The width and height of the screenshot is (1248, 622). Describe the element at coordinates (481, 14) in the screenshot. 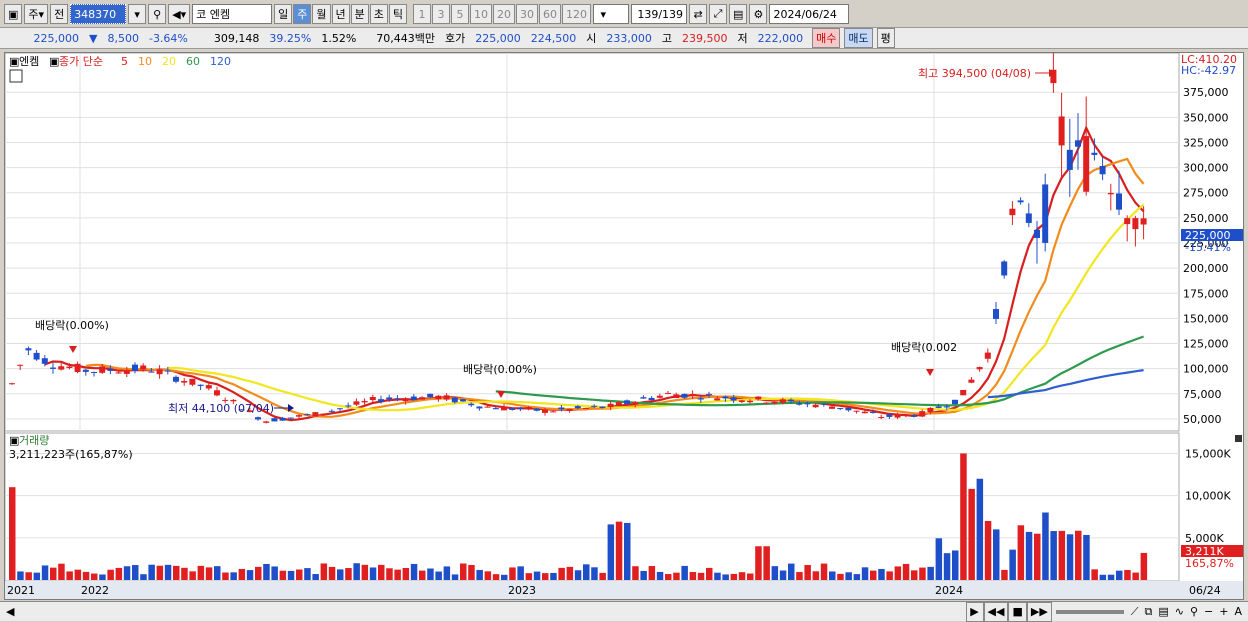

I see `interval-button-3: 10` at that location.